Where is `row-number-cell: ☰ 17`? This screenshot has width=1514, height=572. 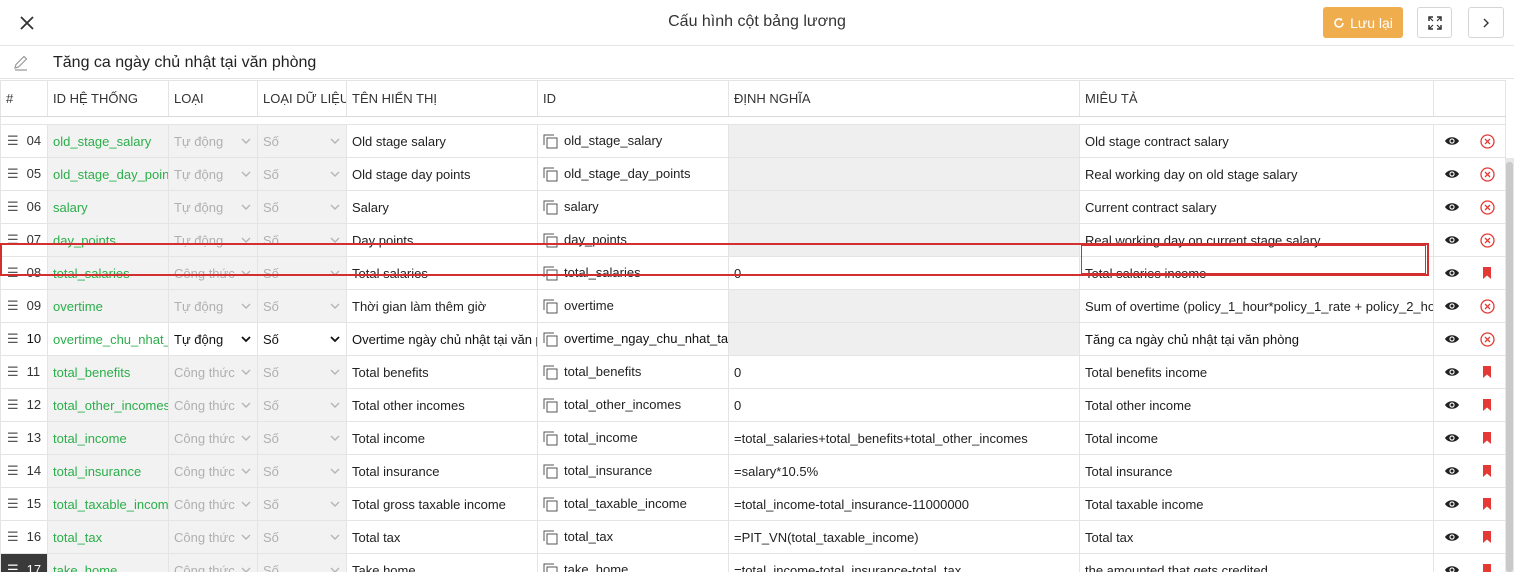 row-number-cell: ☰ 17 is located at coordinates (24, 562).